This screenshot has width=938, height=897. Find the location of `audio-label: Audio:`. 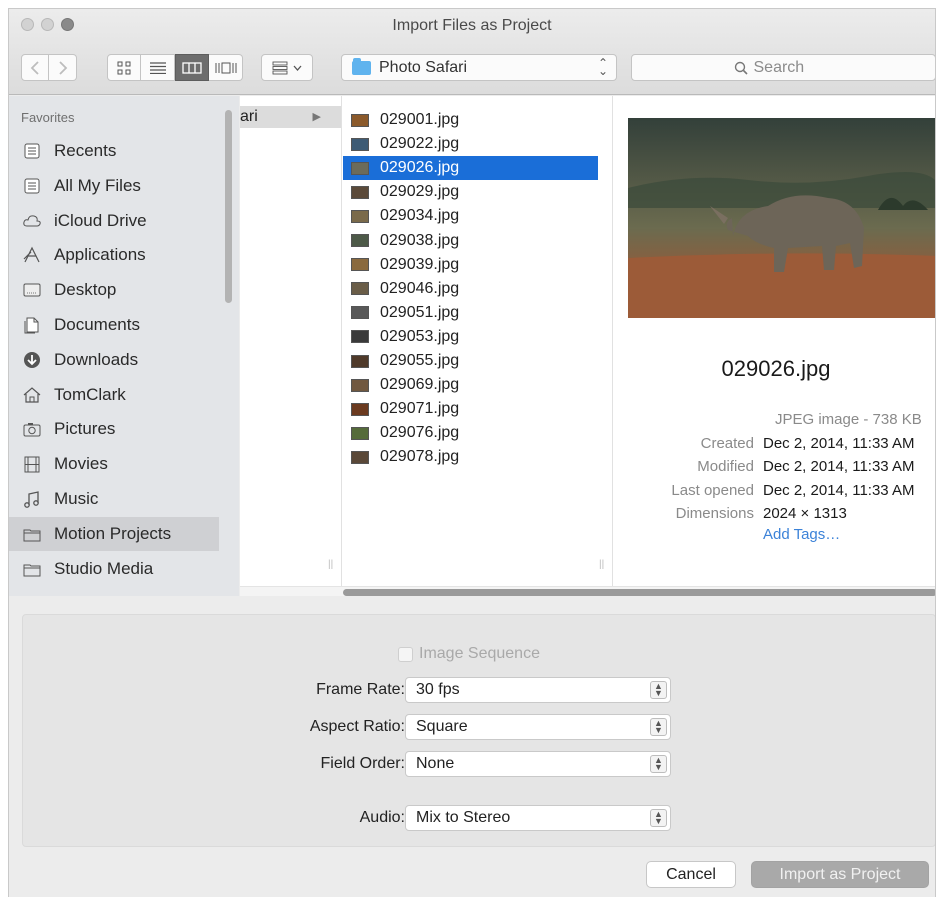

audio-label: Audio: is located at coordinates (382, 817).